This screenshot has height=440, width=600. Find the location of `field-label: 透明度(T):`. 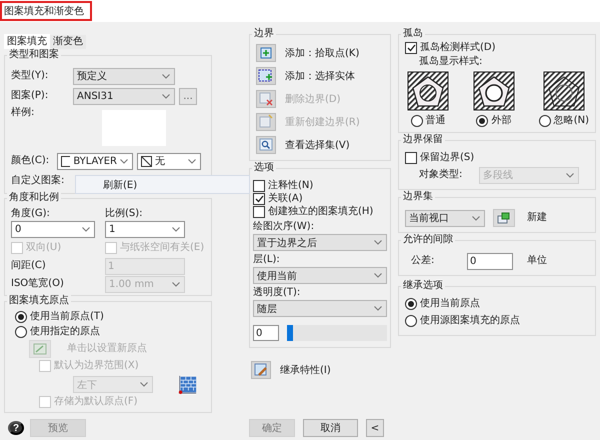

field-label: 透明度(T): is located at coordinates (277, 293).